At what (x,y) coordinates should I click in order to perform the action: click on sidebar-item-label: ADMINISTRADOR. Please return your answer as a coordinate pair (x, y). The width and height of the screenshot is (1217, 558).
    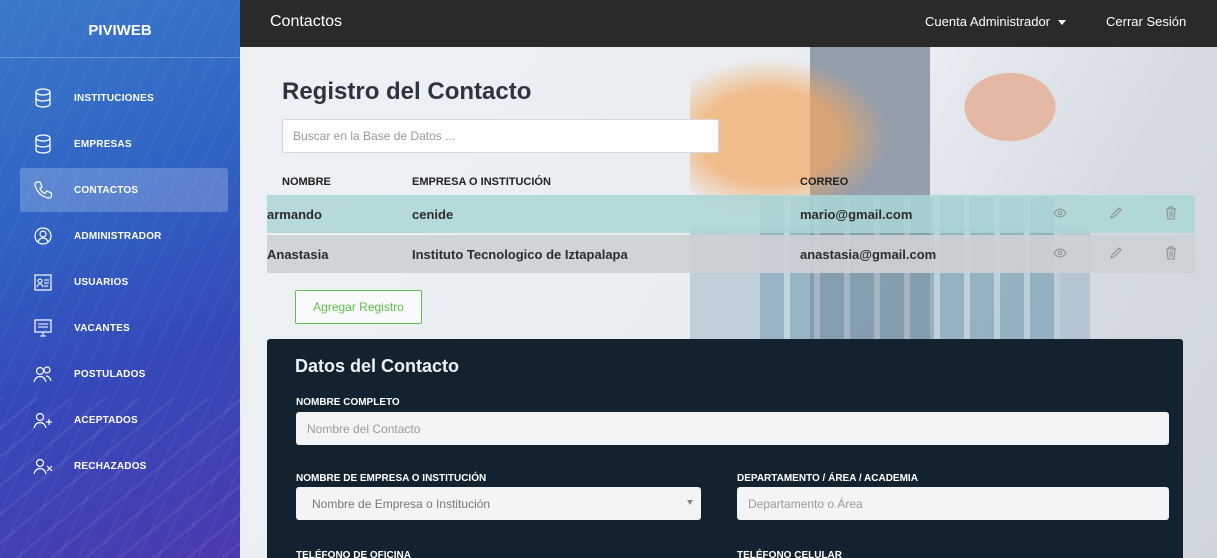
    Looking at the image, I should click on (118, 236).